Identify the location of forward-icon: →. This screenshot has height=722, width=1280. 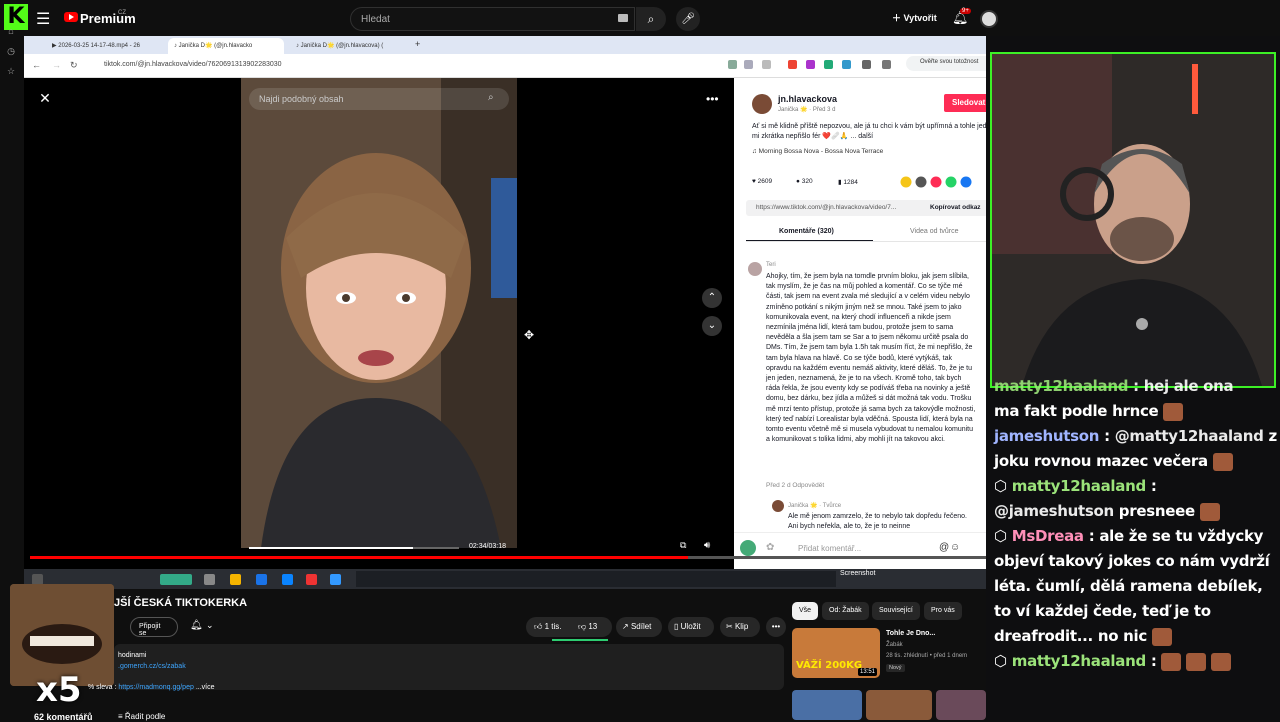
(56, 65).